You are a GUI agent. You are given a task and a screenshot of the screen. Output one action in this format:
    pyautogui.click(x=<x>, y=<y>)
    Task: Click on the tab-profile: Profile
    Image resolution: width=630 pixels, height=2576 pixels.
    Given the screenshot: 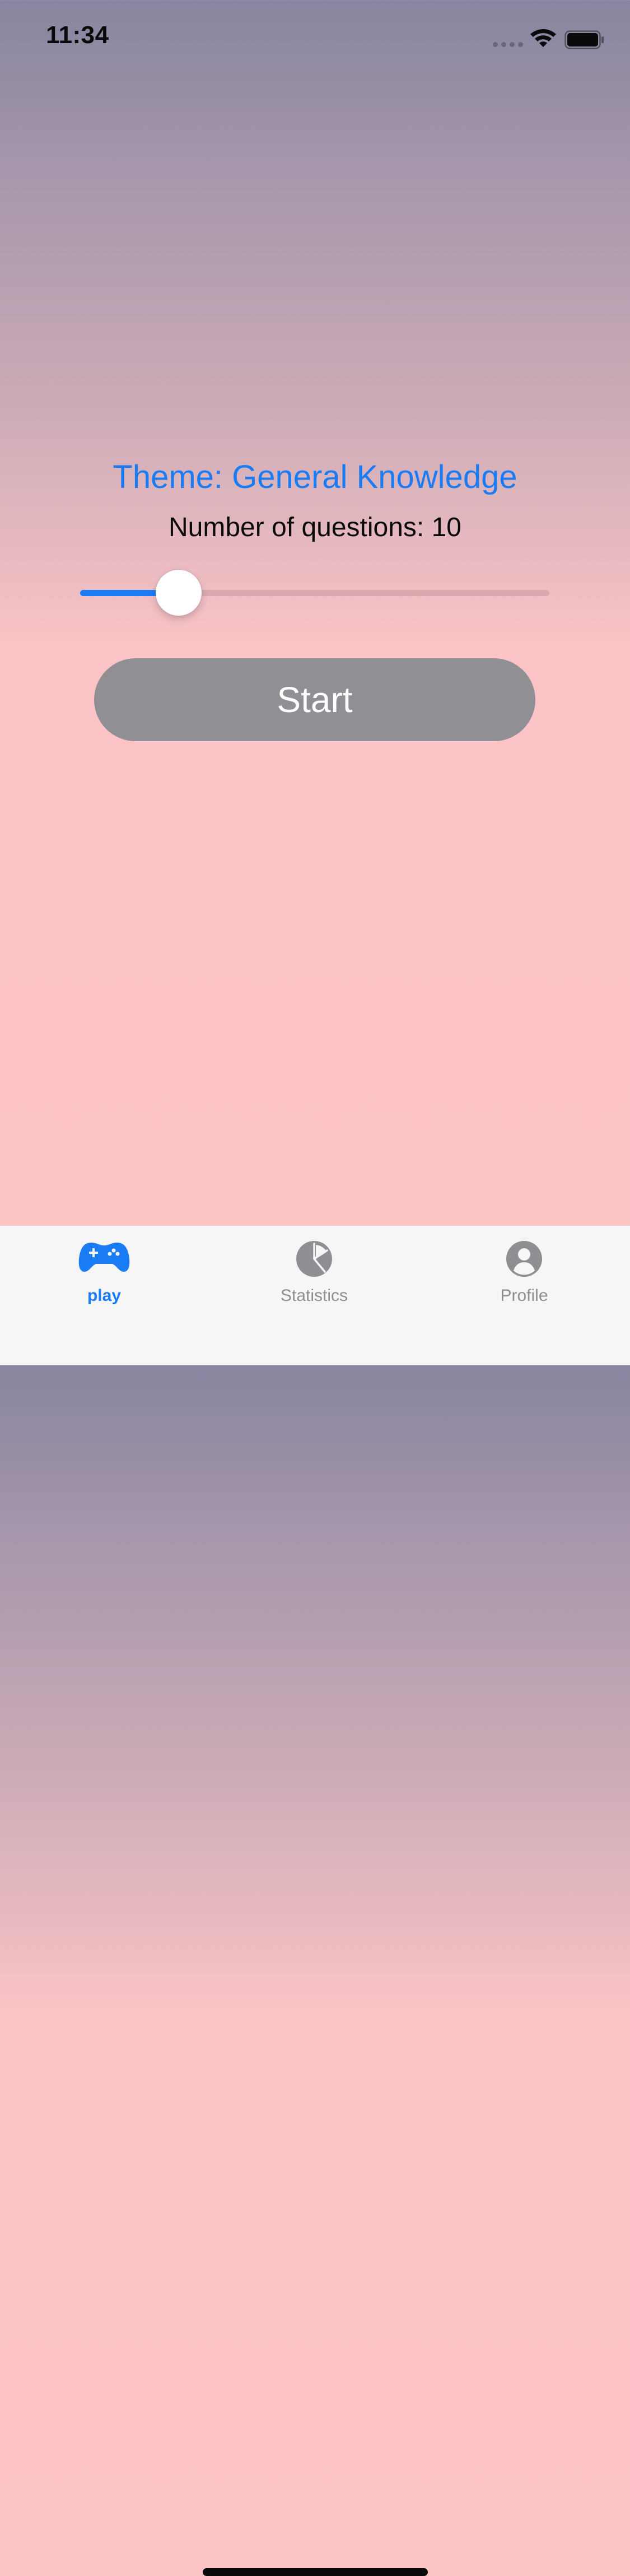 What is the action you would take?
    pyautogui.click(x=524, y=1268)
    